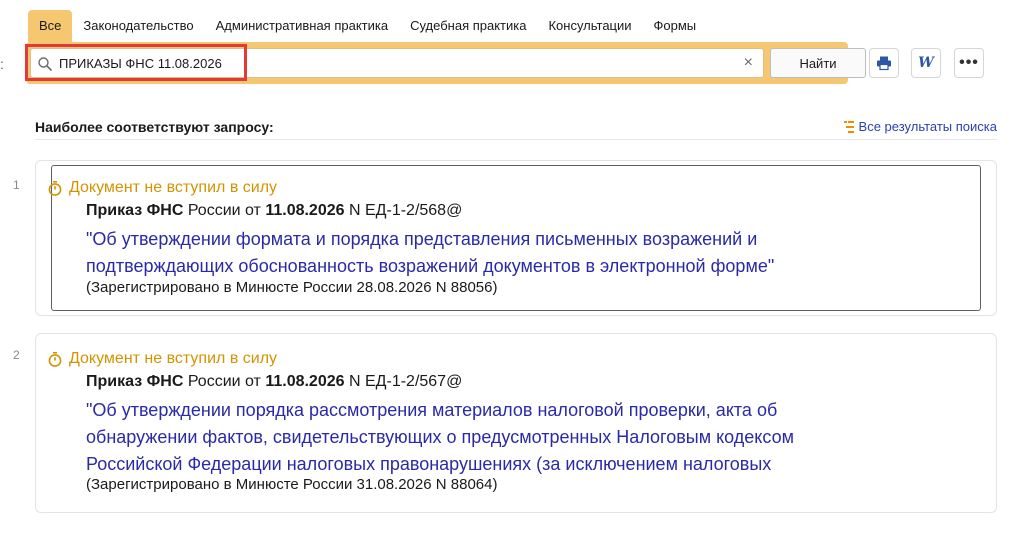 The width and height of the screenshot is (1024, 538). Describe the element at coordinates (848, 126) in the screenshot. I see `list-icon` at that location.